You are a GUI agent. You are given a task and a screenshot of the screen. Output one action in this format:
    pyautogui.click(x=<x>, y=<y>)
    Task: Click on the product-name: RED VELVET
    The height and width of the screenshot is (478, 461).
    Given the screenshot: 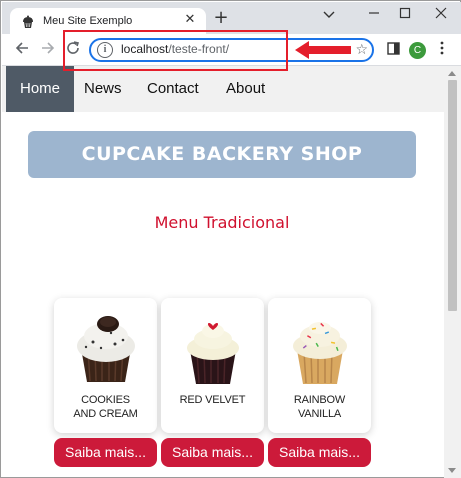 What is the action you would take?
    pyautogui.click(x=212, y=400)
    